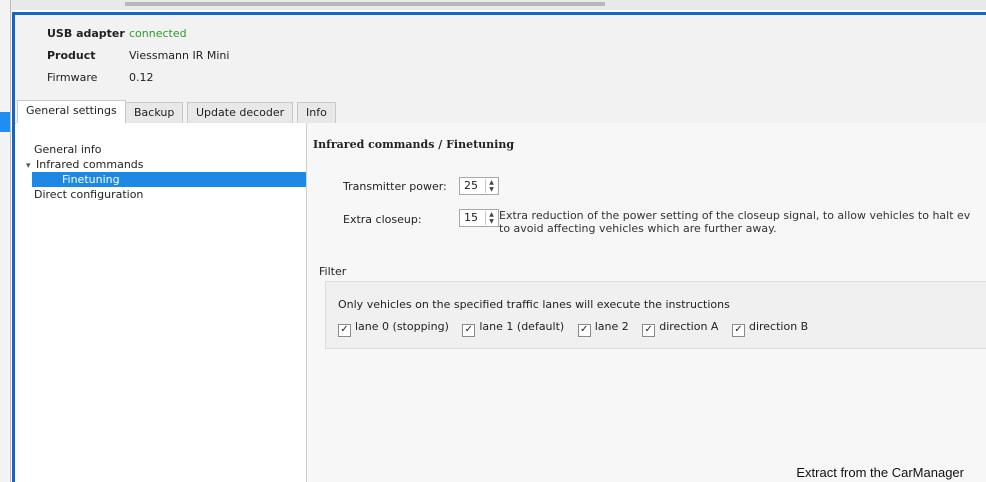  What do you see at coordinates (240, 112) in the screenshot?
I see `tab-update-decoder: Update decoder` at bounding box center [240, 112].